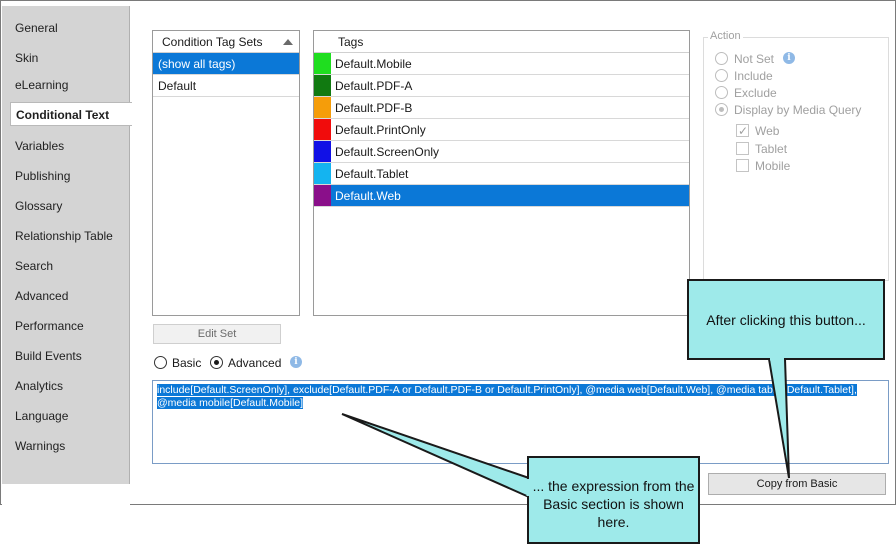 This screenshot has width=896, height=555. Describe the element at coordinates (368, 196) in the screenshot. I see `tag-label: Default.Web` at that location.